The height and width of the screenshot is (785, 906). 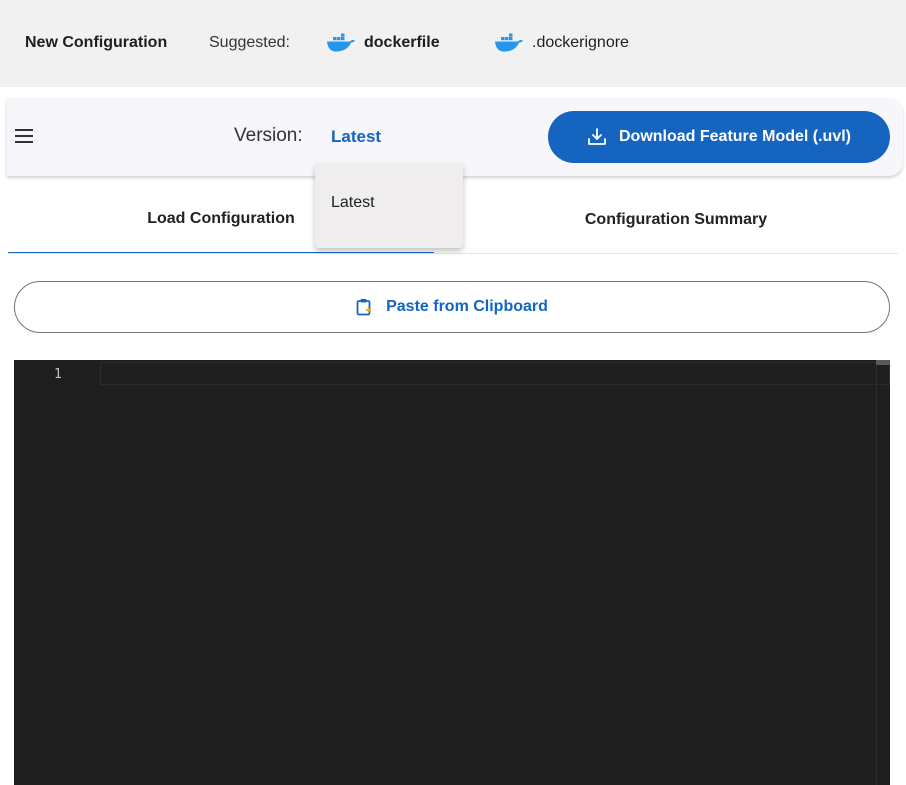 I want to click on tab-configuration-summary: Configuration Summary, so click(x=676, y=220).